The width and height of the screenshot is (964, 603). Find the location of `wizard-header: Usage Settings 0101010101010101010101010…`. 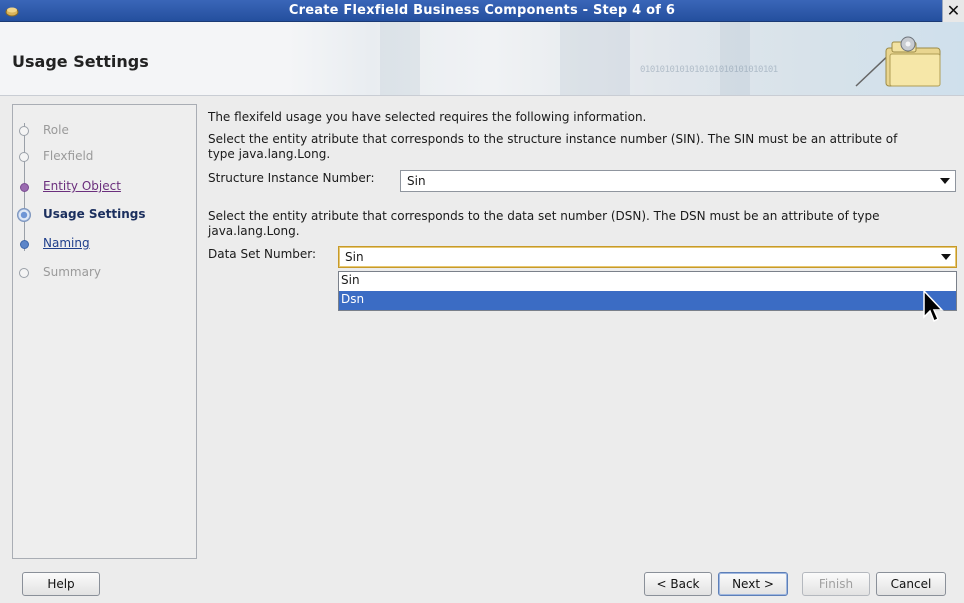

wizard-header: Usage Settings 0101010101010101010101010… is located at coordinates (482, 59).